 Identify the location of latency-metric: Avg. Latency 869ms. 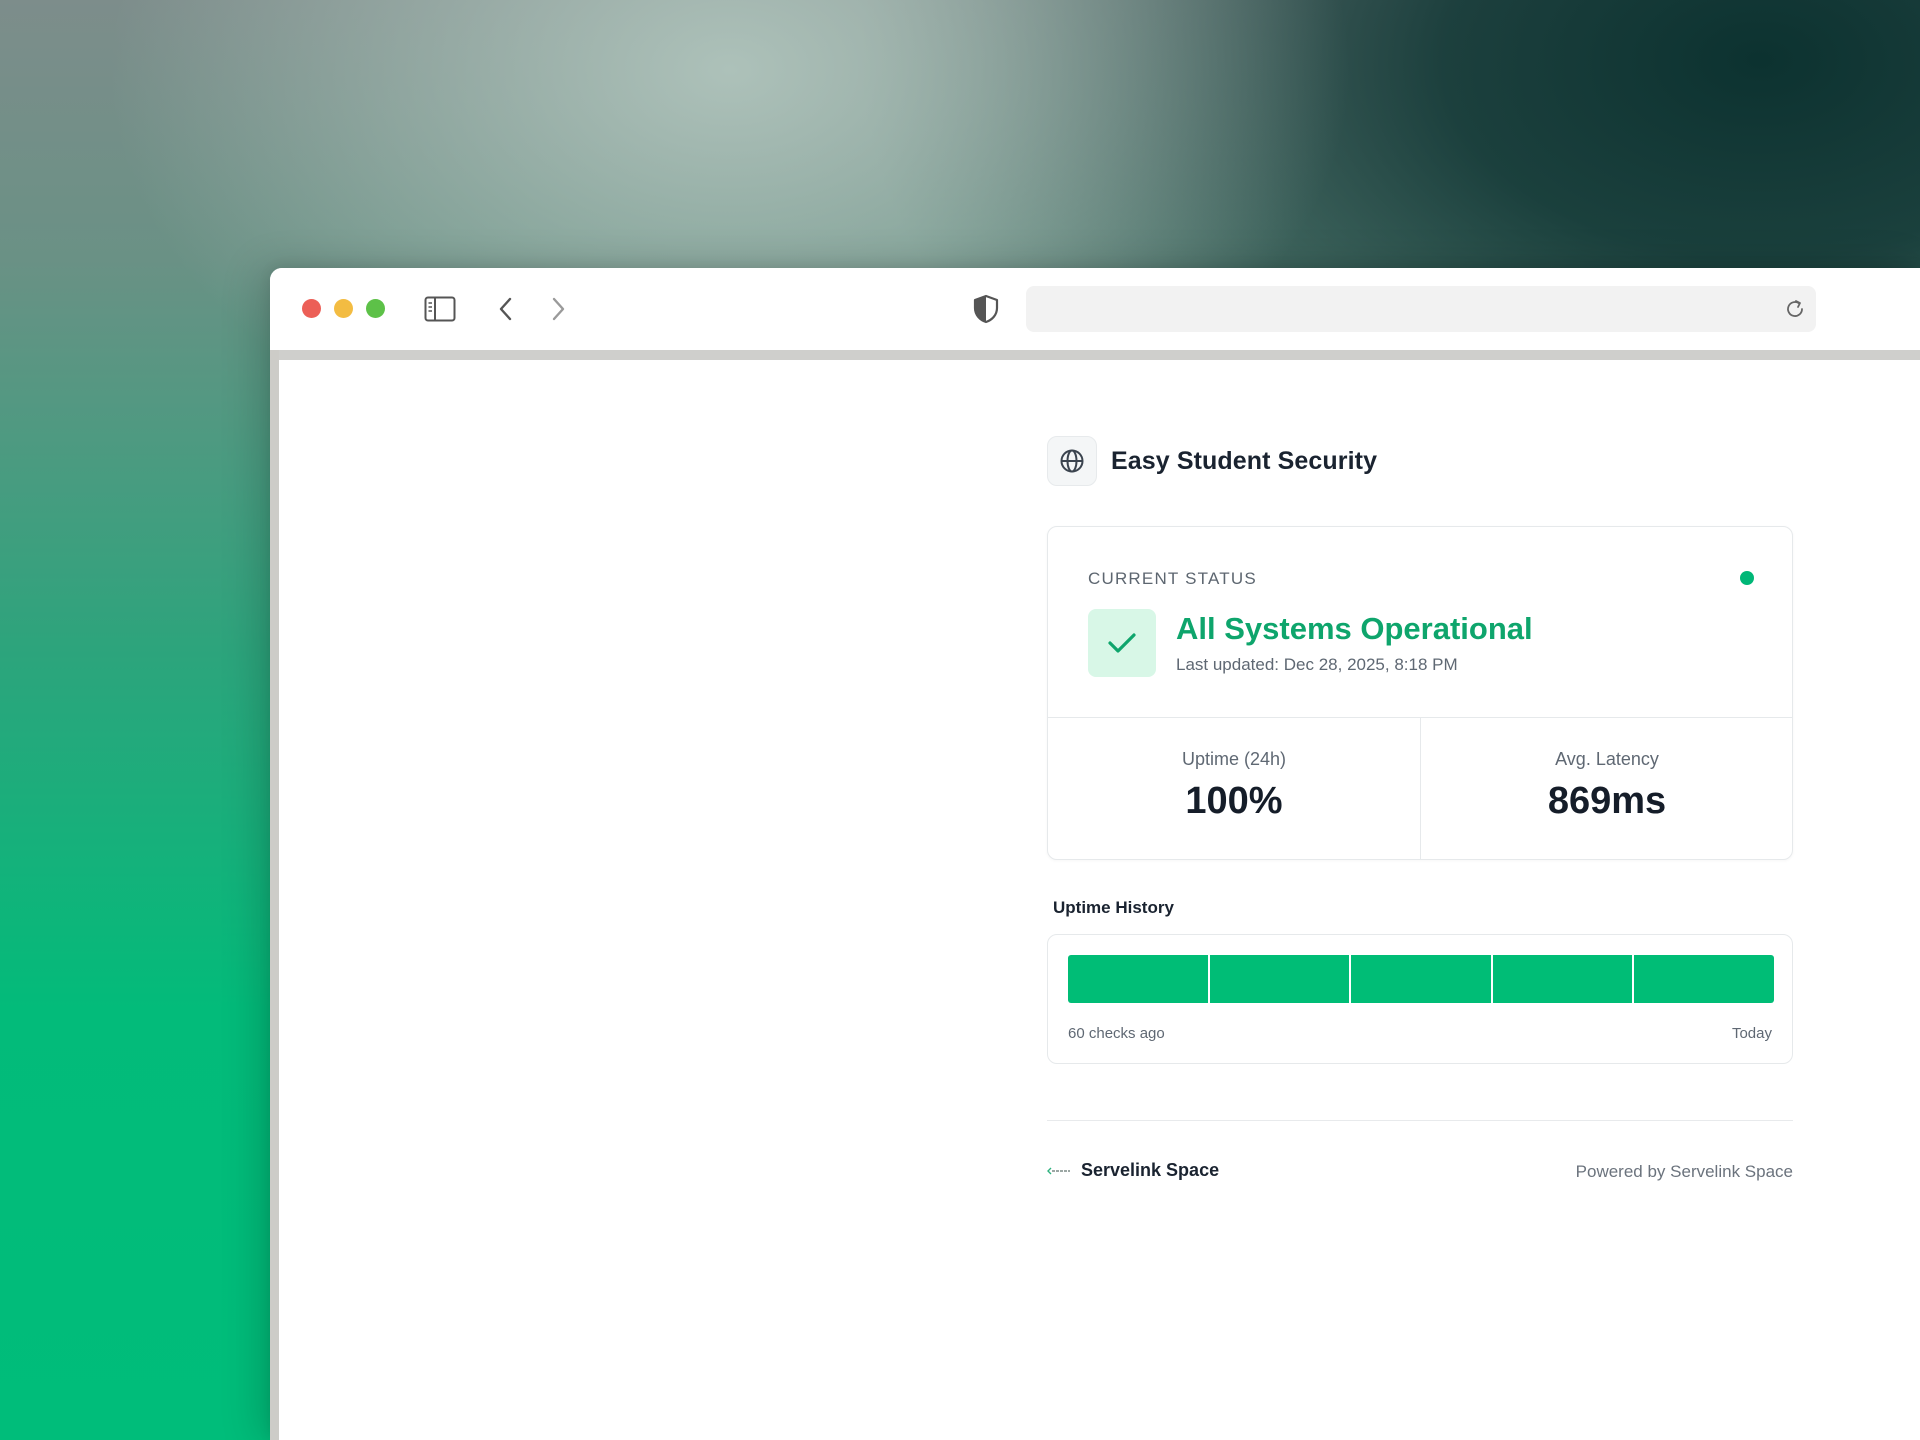
(1607, 788).